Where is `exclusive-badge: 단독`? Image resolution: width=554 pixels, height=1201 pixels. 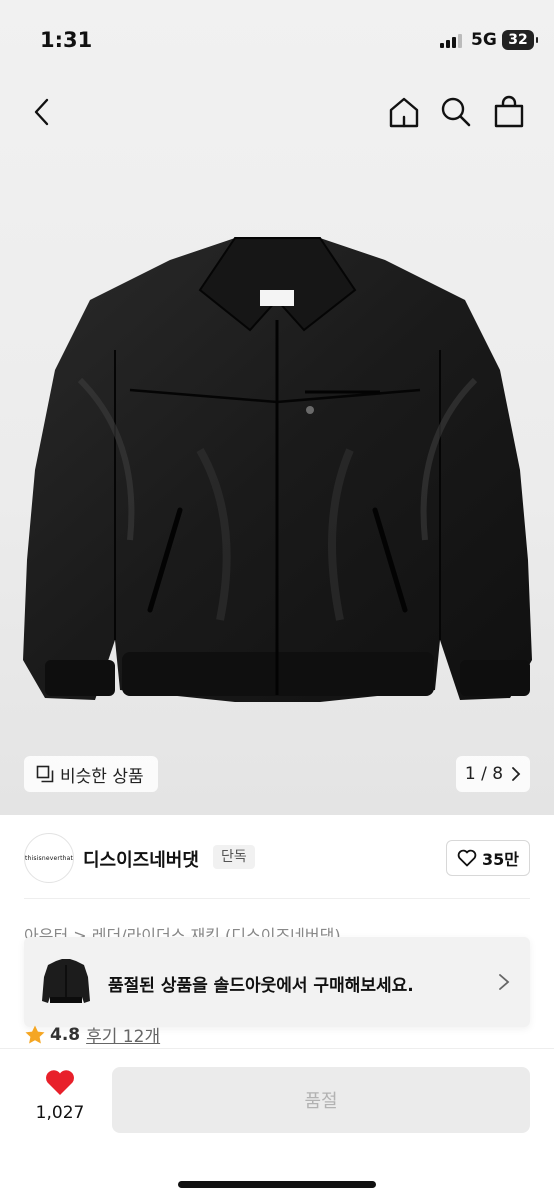 exclusive-badge: 단독 is located at coordinates (234, 857).